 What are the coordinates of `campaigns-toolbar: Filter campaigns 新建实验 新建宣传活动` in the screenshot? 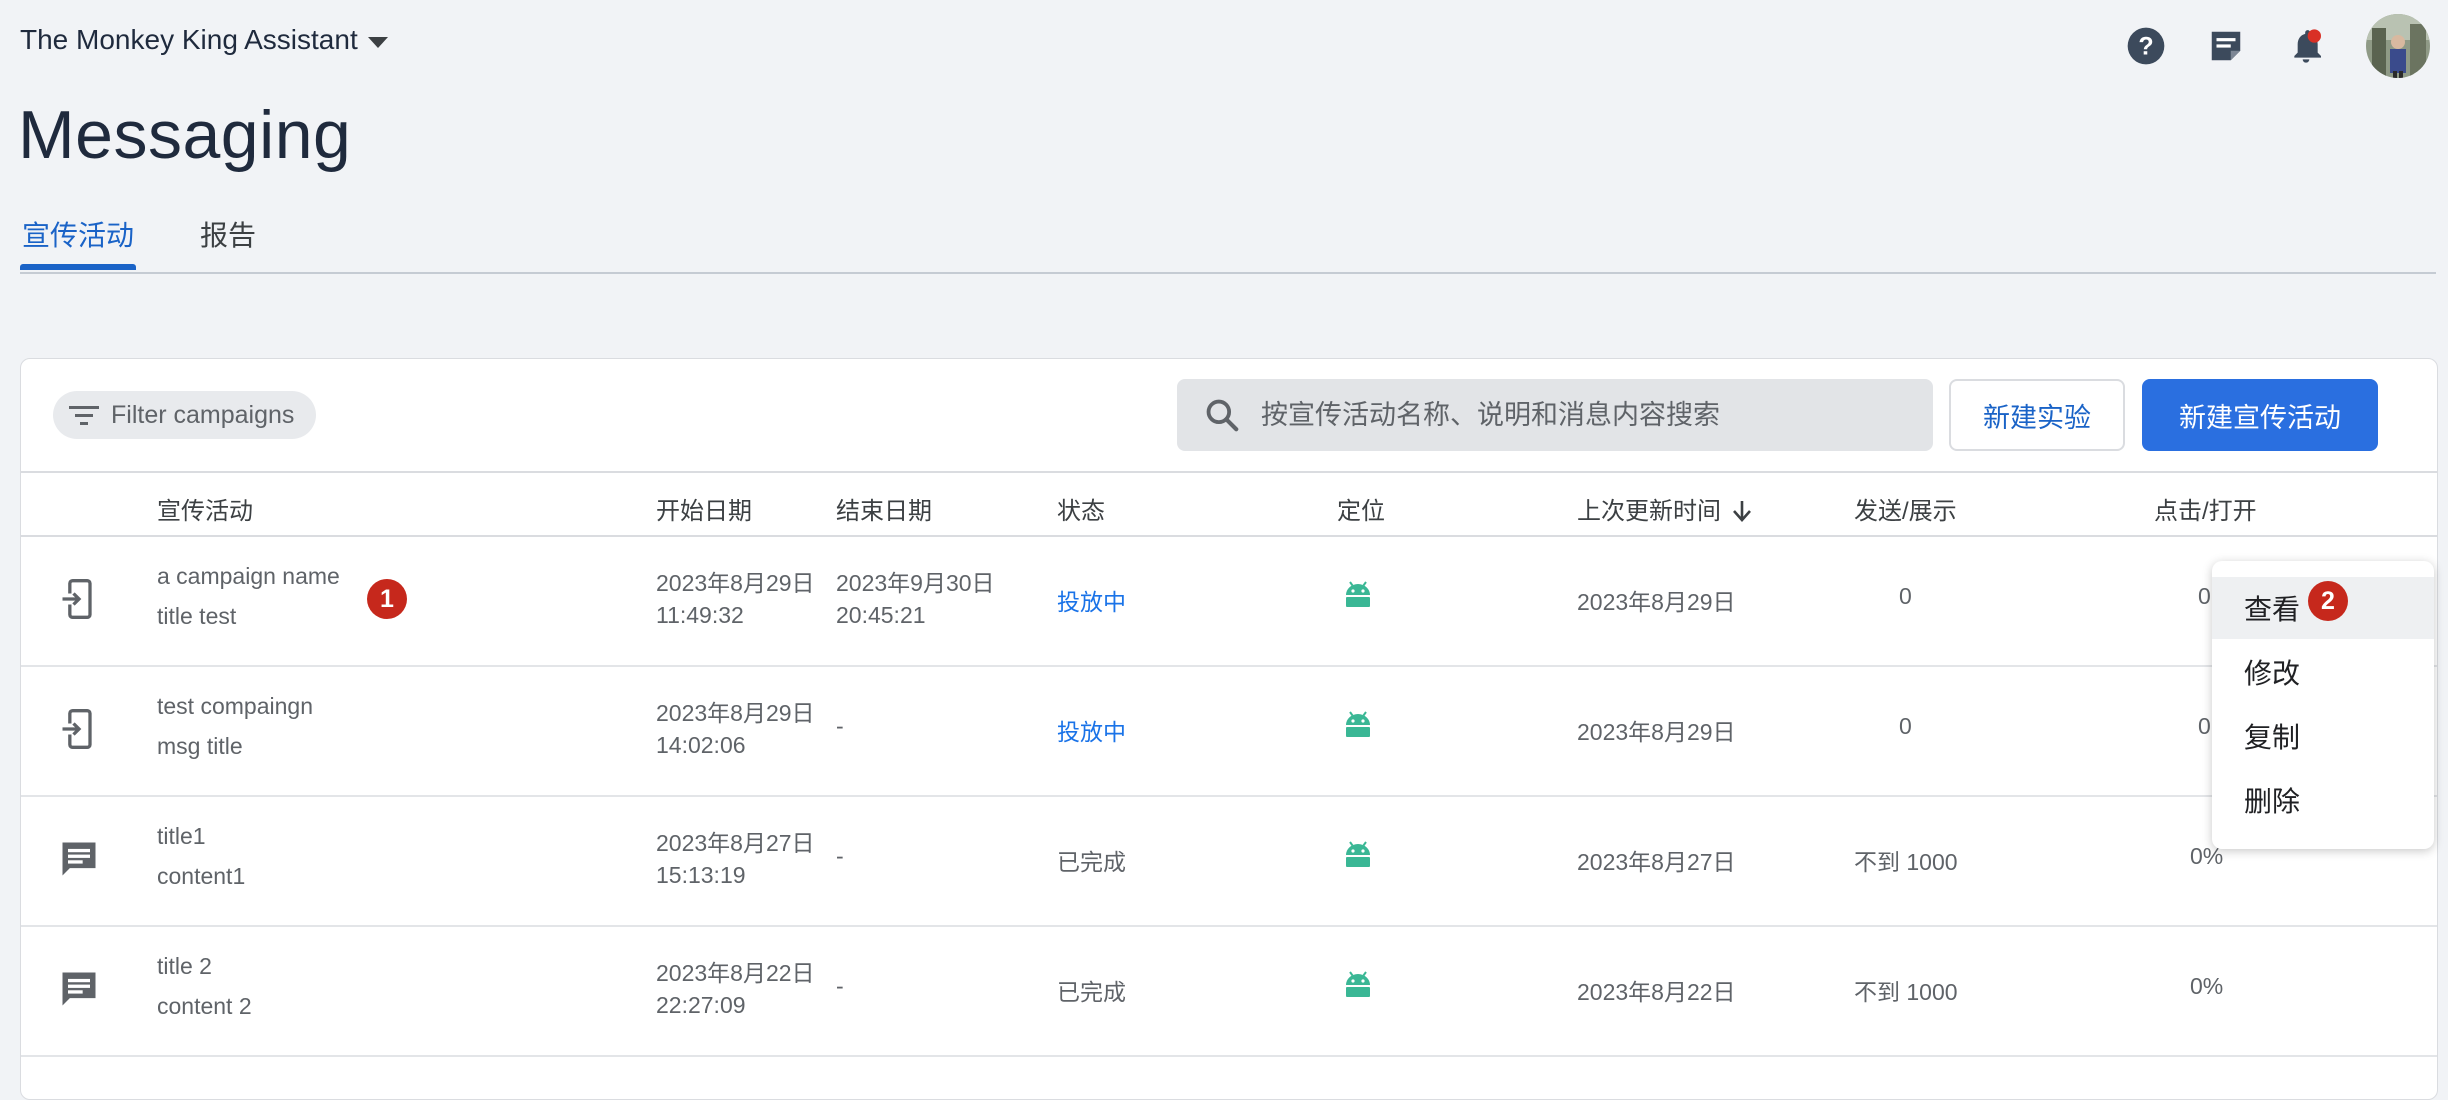 It's located at (1229, 416).